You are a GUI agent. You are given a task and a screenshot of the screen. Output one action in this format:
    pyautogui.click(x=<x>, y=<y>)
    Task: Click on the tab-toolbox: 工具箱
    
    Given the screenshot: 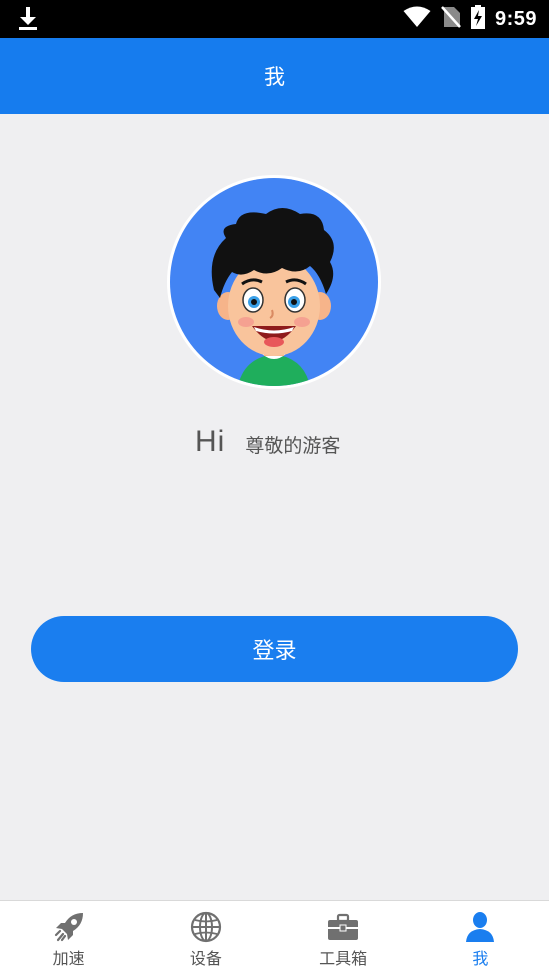 What is the action you would take?
    pyautogui.click(x=343, y=939)
    